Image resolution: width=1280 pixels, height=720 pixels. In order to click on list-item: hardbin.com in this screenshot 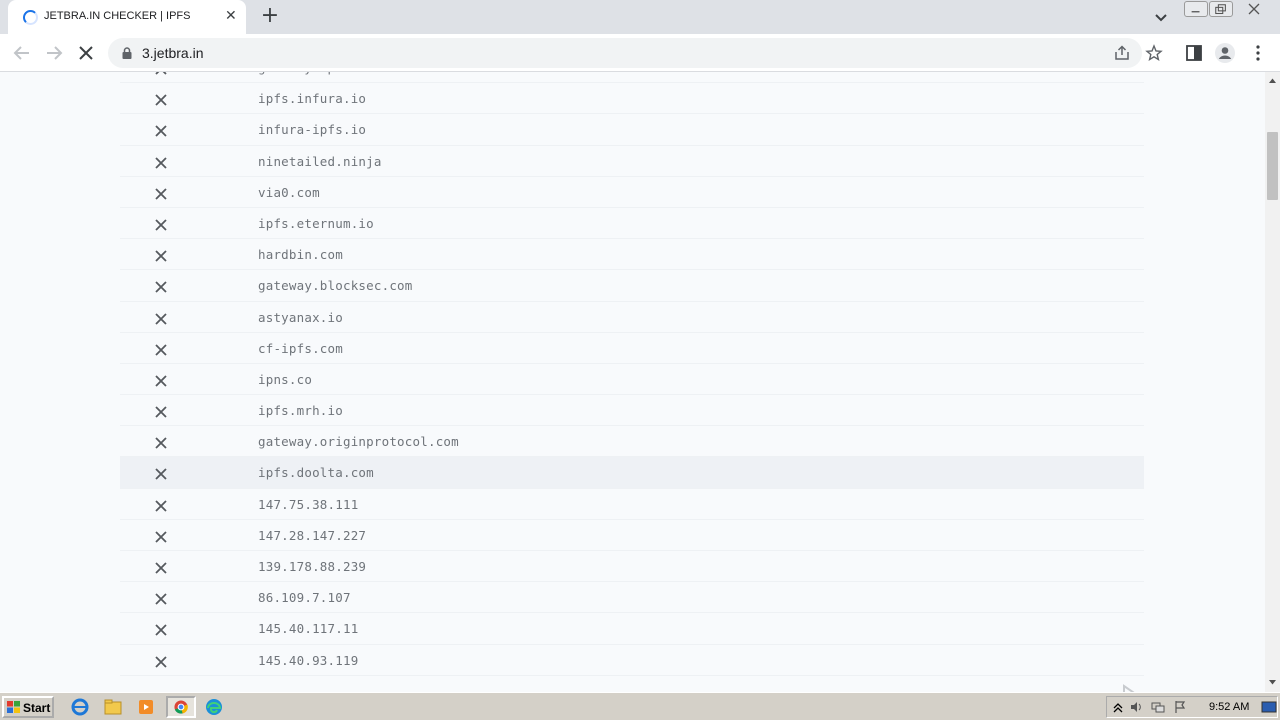, I will do `click(632, 255)`.